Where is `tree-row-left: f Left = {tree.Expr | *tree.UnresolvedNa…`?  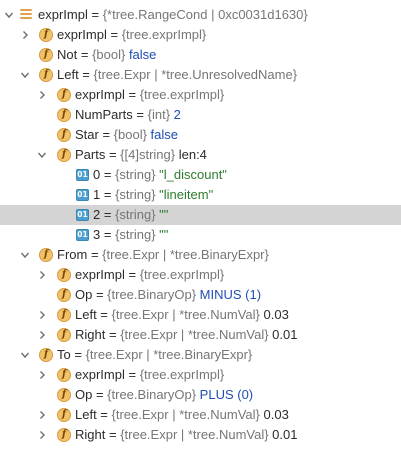
tree-row-left: f Left = {tree.Expr | *tree.UnresolvedNa… is located at coordinates (200, 75).